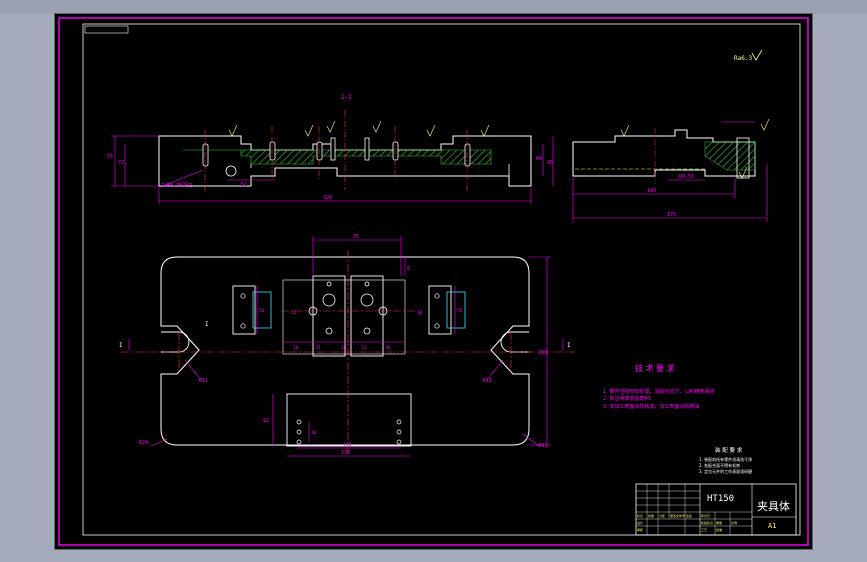  What do you see at coordinates (720, 499) in the screenshot?
I see `tb-material: HT150` at bounding box center [720, 499].